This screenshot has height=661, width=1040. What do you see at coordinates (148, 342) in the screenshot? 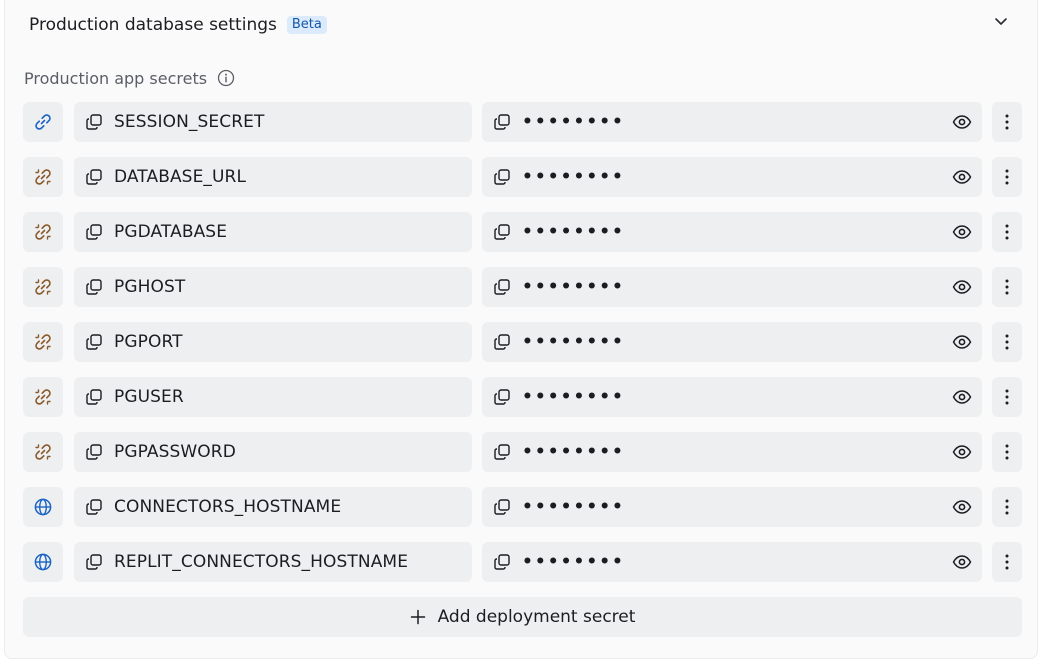
I see `secret-key-text: PGPORT` at bounding box center [148, 342].